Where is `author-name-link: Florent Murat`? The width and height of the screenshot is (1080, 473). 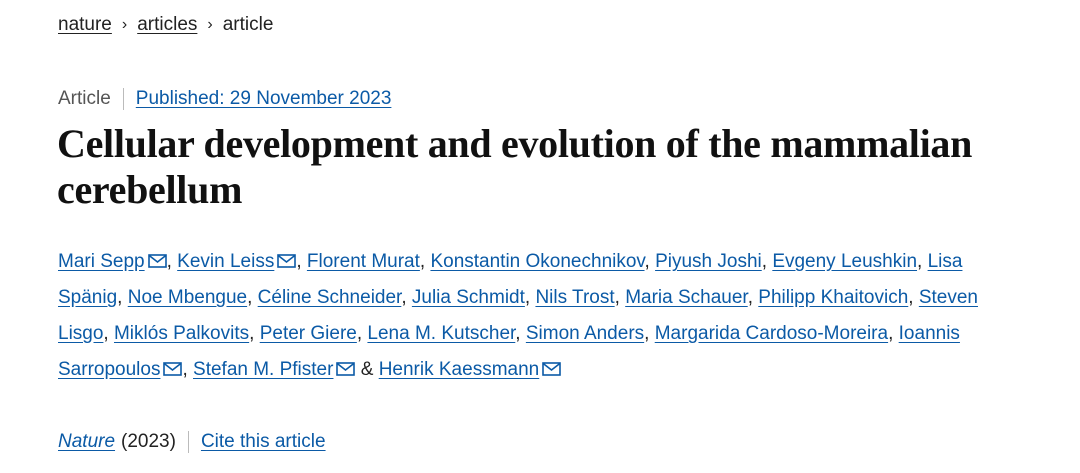
author-name-link: Florent Murat is located at coordinates (363, 261).